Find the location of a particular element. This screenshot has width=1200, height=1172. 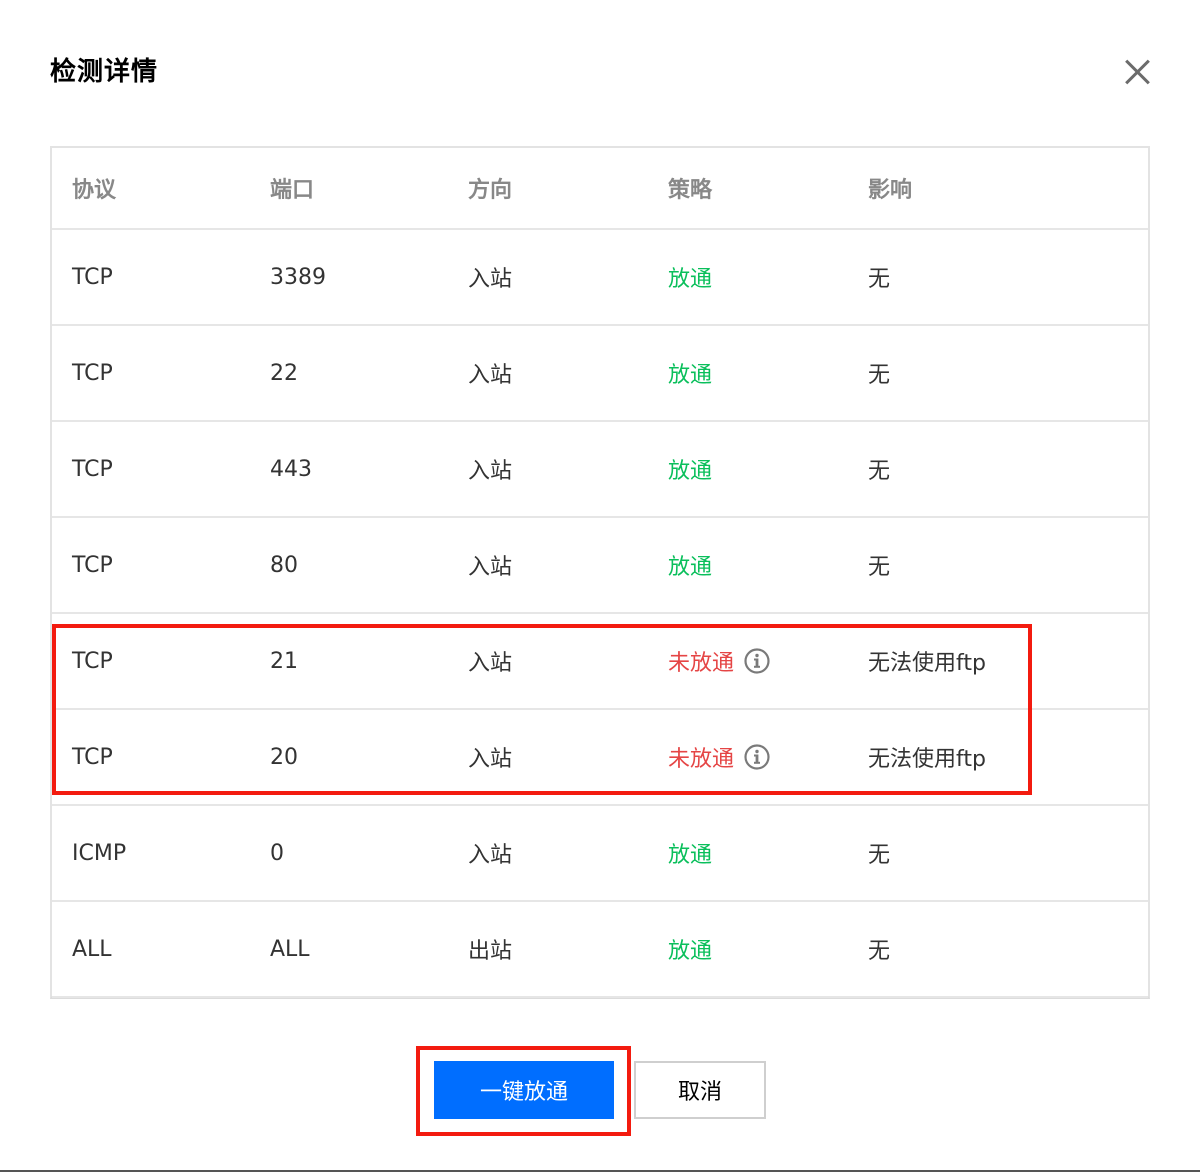

port-cell: 22 is located at coordinates (284, 373).